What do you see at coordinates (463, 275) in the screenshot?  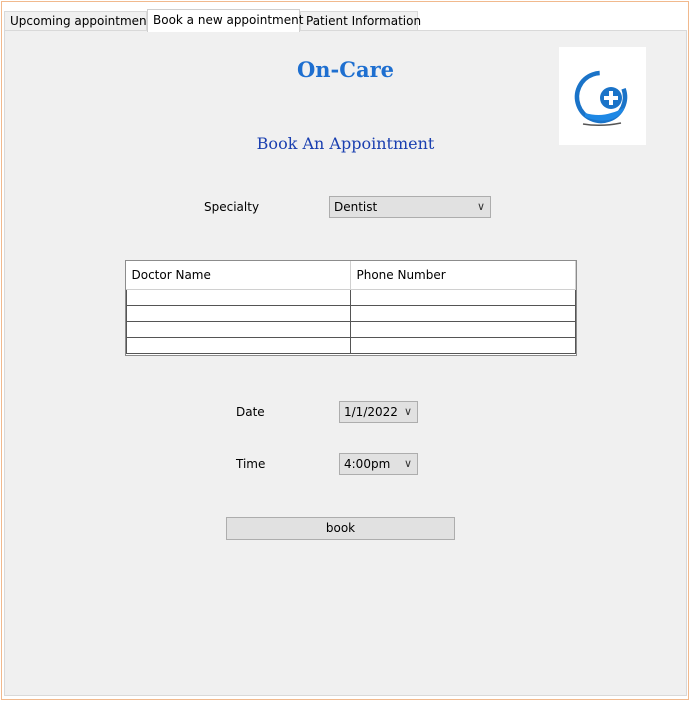 I see `column-header-phone-number: Phone Number` at bounding box center [463, 275].